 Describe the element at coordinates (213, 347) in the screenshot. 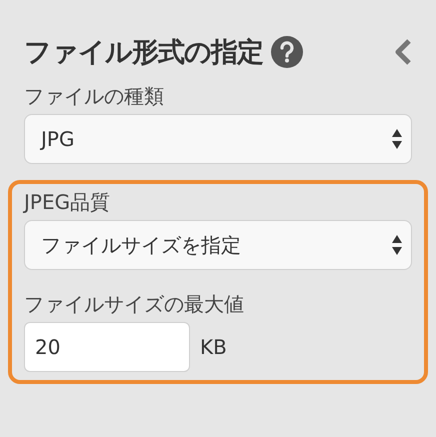

I see `unit-label: KB` at that location.